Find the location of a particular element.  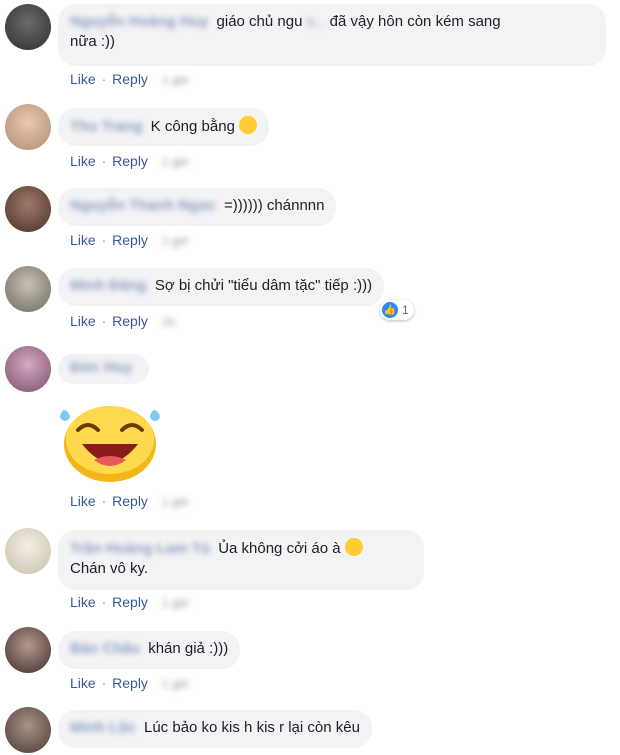

reaction-count: 👍 1 is located at coordinates (397, 310).